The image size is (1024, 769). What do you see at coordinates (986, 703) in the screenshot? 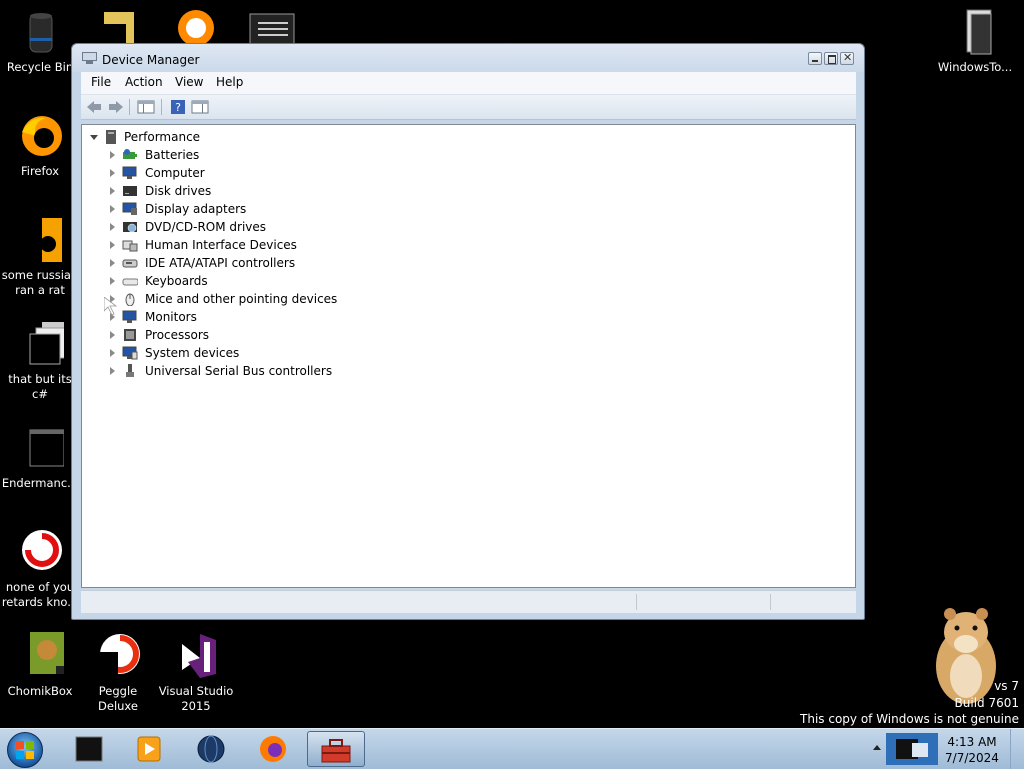
I see `watermark-build: Build 7601` at bounding box center [986, 703].